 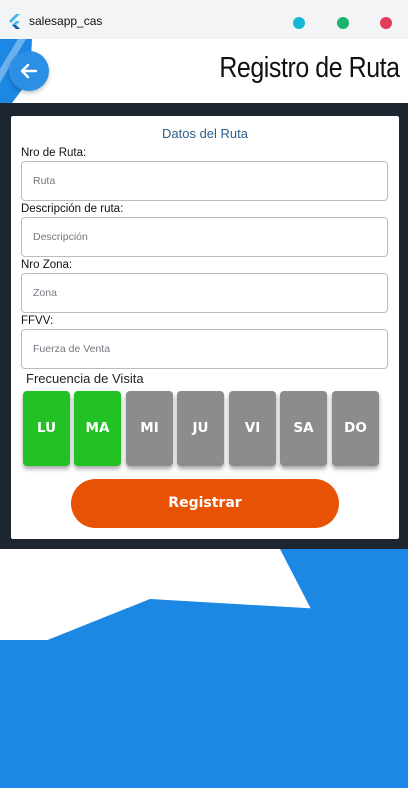 What do you see at coordinates (54, 153) in the screenshot?
I see `route-number-label: Nro de Ruta:` at bounding box center [54, 153].